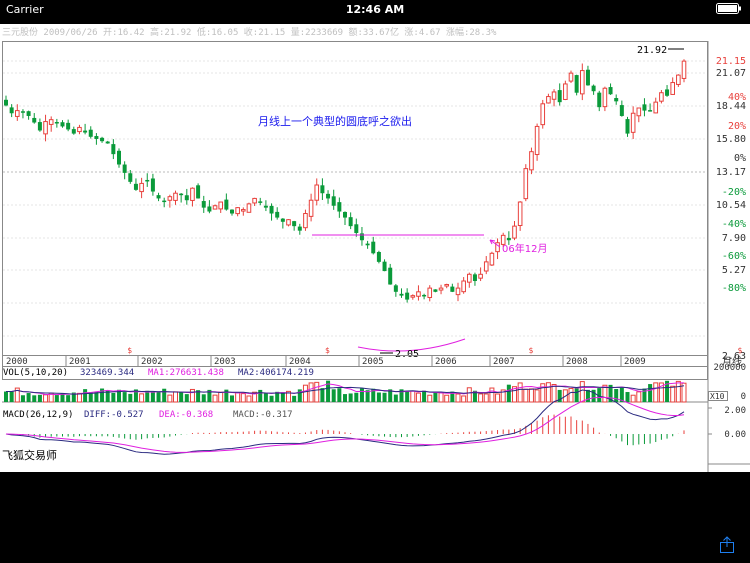  What do you see at coordinates (727, 545) in the screenshot?
I see `share-icon` at bounding box center [727, 545].